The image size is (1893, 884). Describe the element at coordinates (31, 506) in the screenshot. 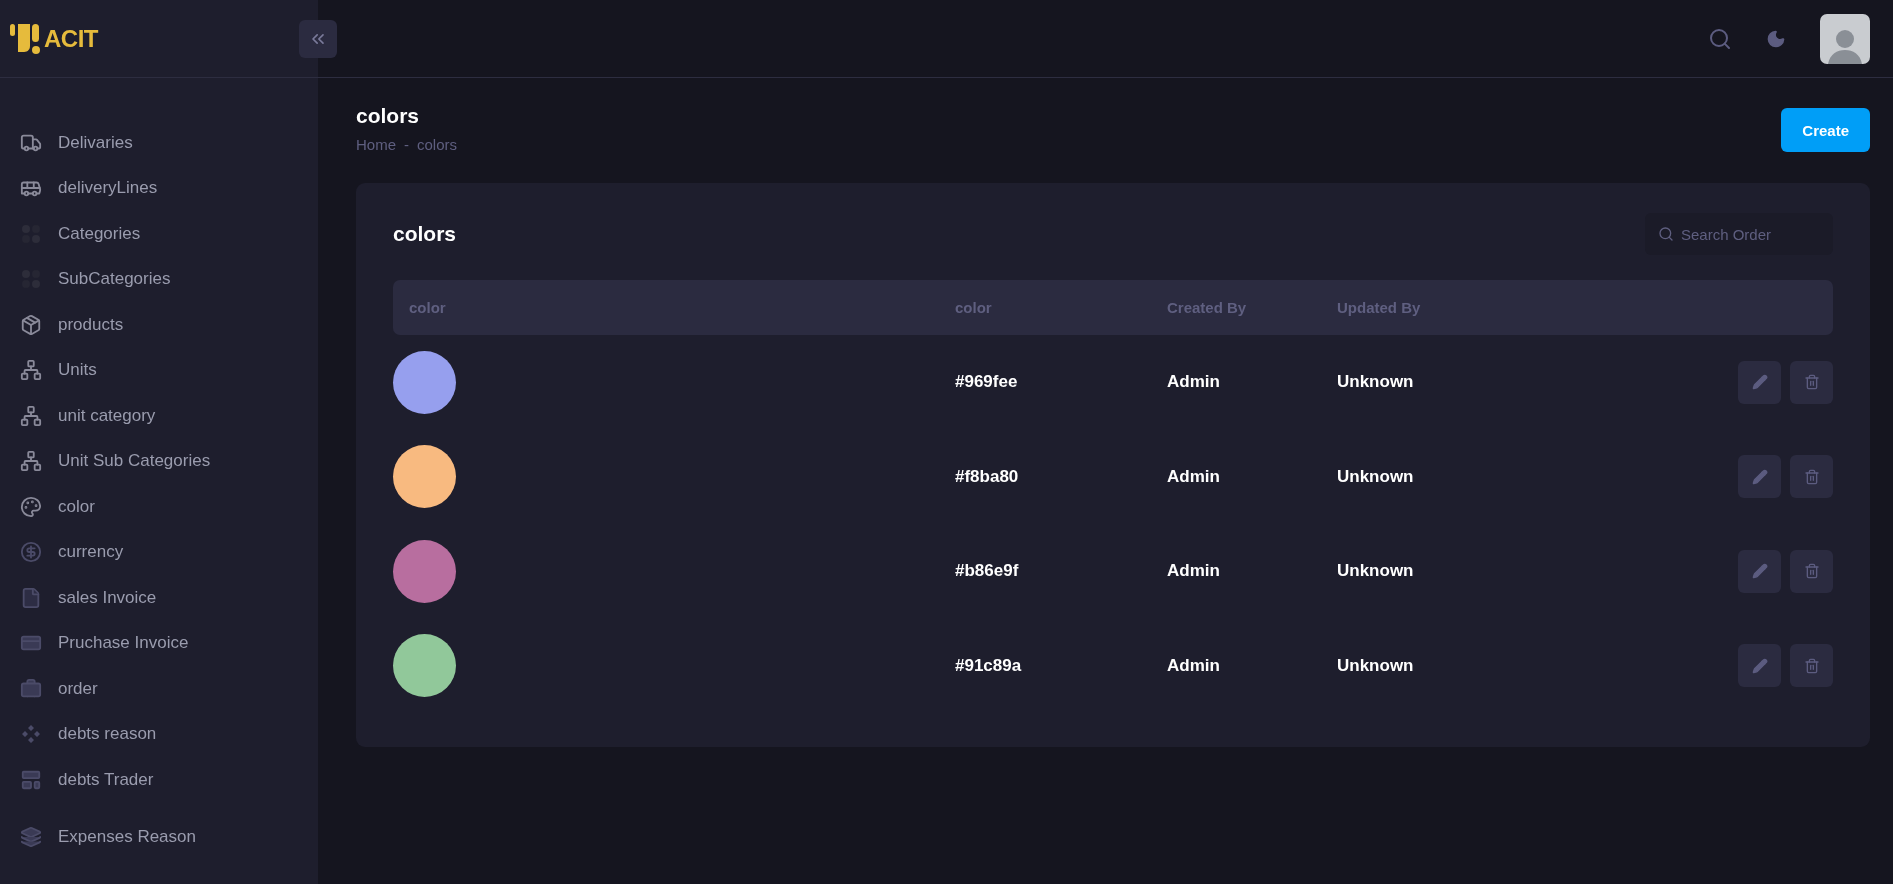

I see `palette-icon` at that location.